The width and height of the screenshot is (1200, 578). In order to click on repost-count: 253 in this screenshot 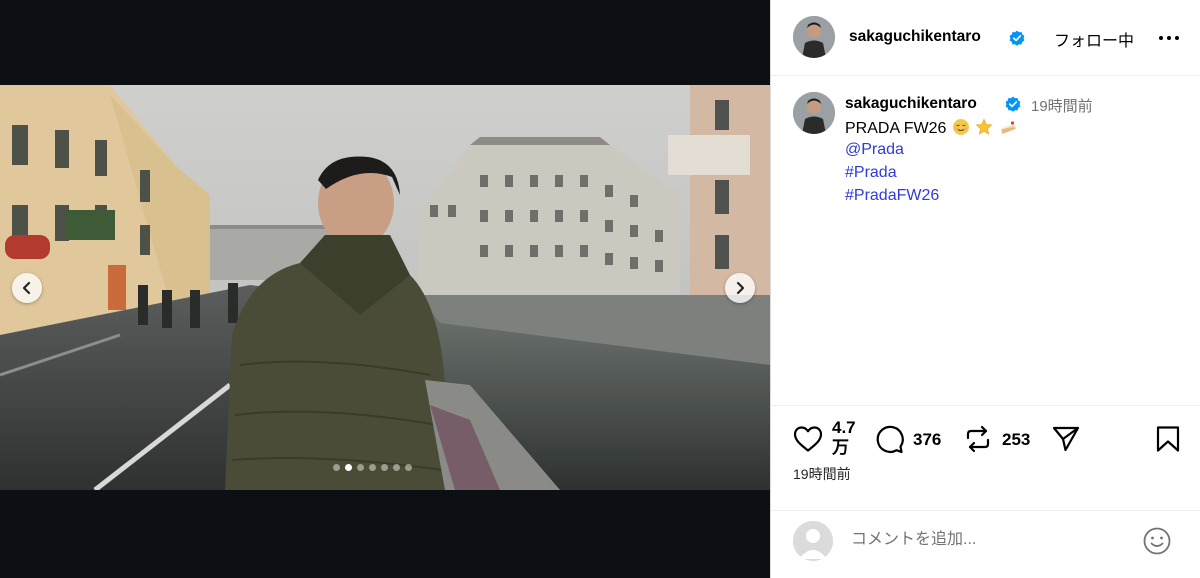, I will do `click(1016, 440)`.